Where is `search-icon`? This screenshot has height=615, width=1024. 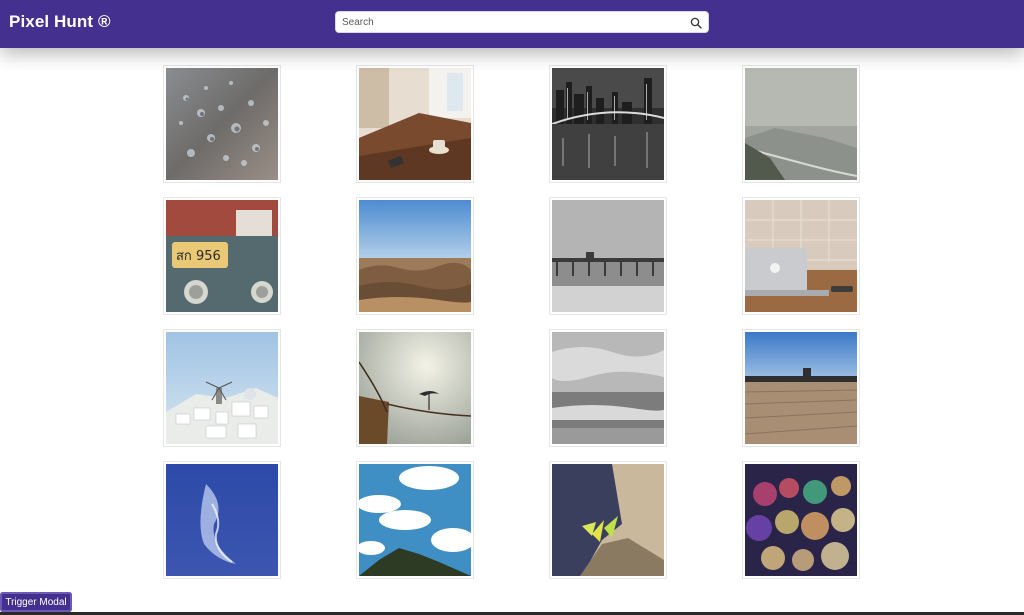
search-icon is located at coordinates (696, 22).